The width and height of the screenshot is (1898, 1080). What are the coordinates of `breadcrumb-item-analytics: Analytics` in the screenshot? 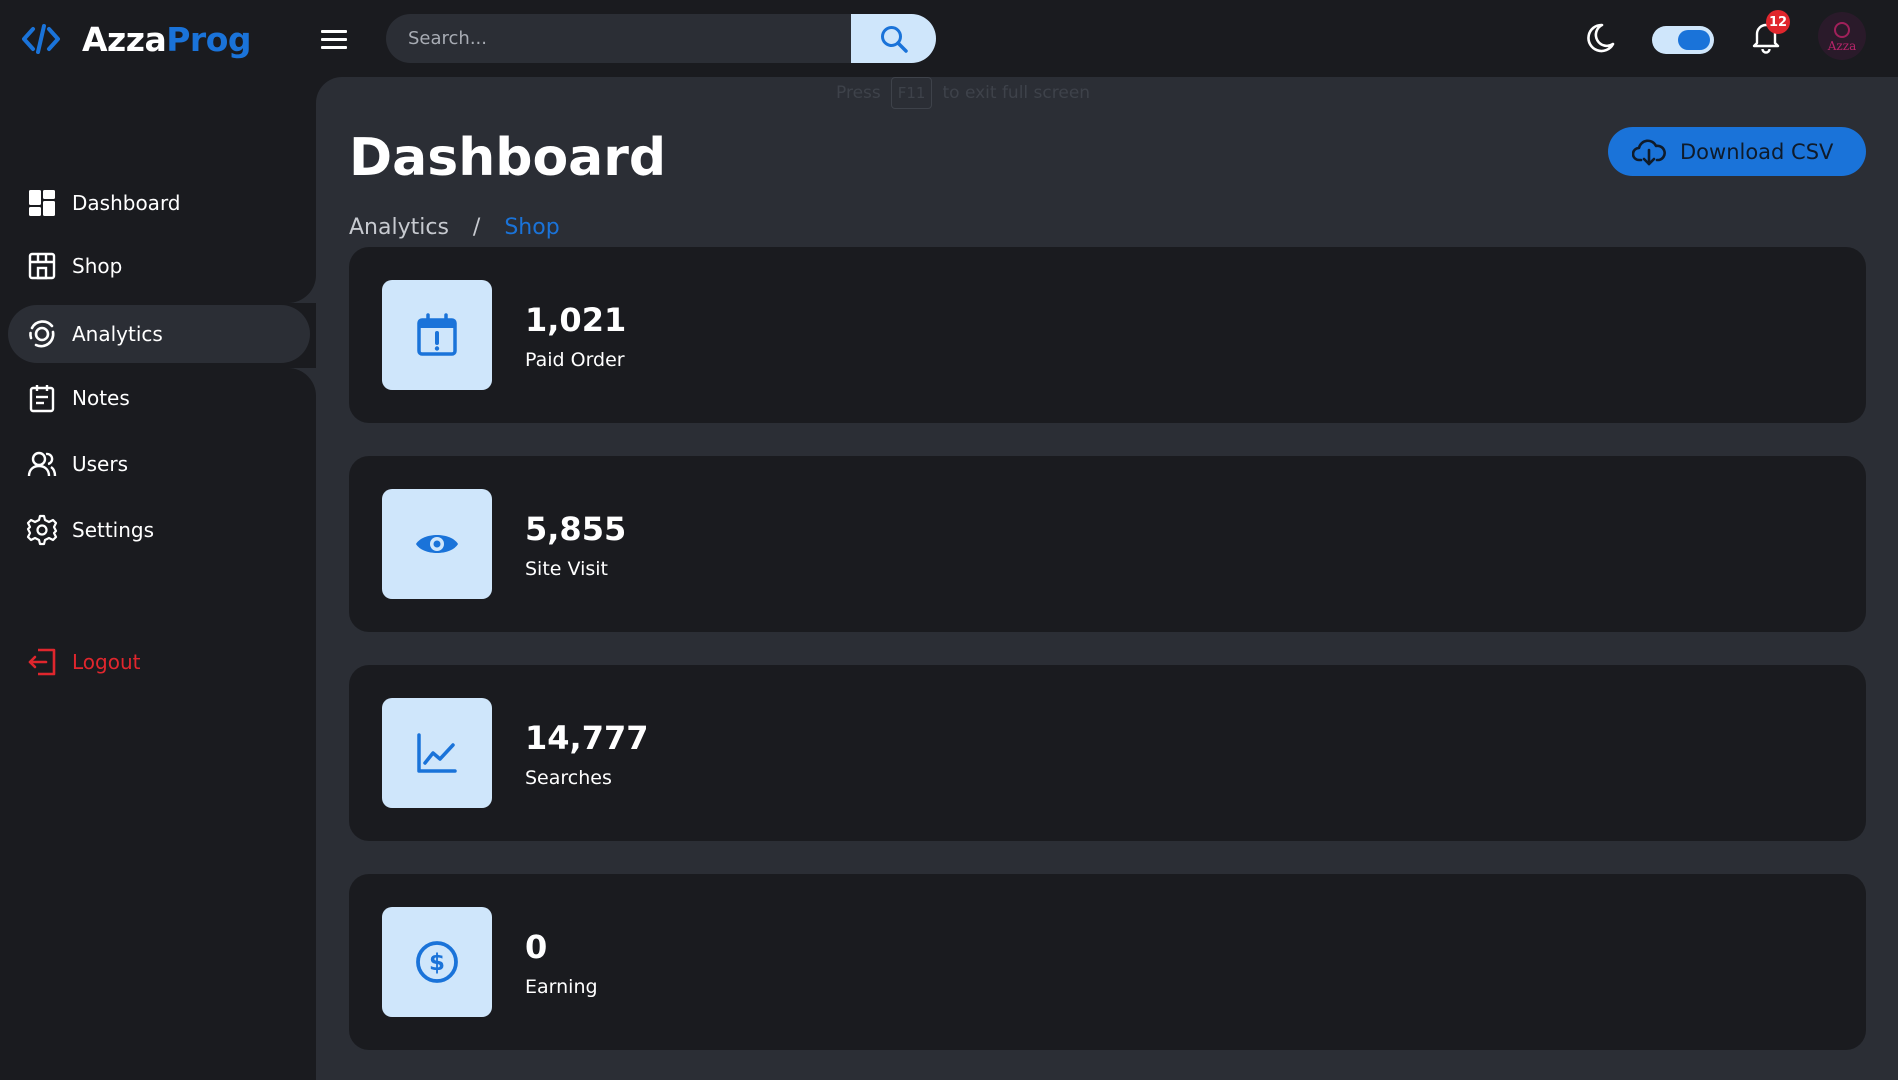 It's located at (399, 227).